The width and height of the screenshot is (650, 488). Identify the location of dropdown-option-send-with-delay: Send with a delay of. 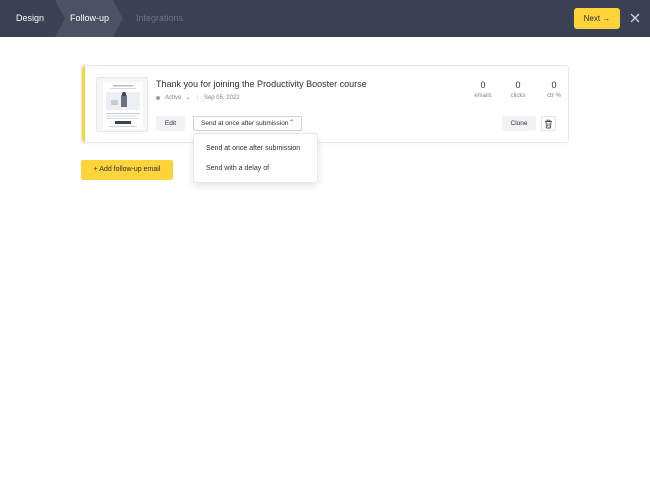
(237, 168).